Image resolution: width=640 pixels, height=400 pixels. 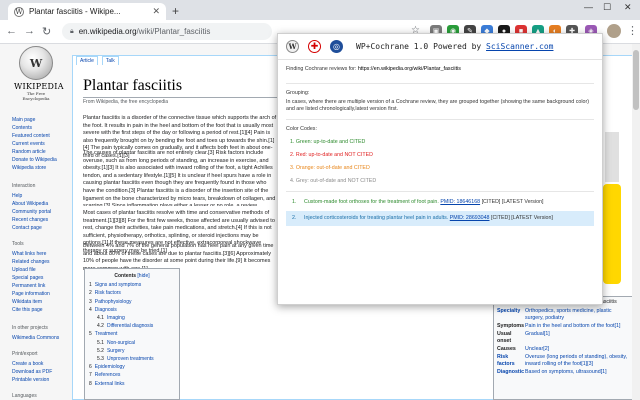 I want to click on sidebar-link: Page information, so click(x=31, y=294).